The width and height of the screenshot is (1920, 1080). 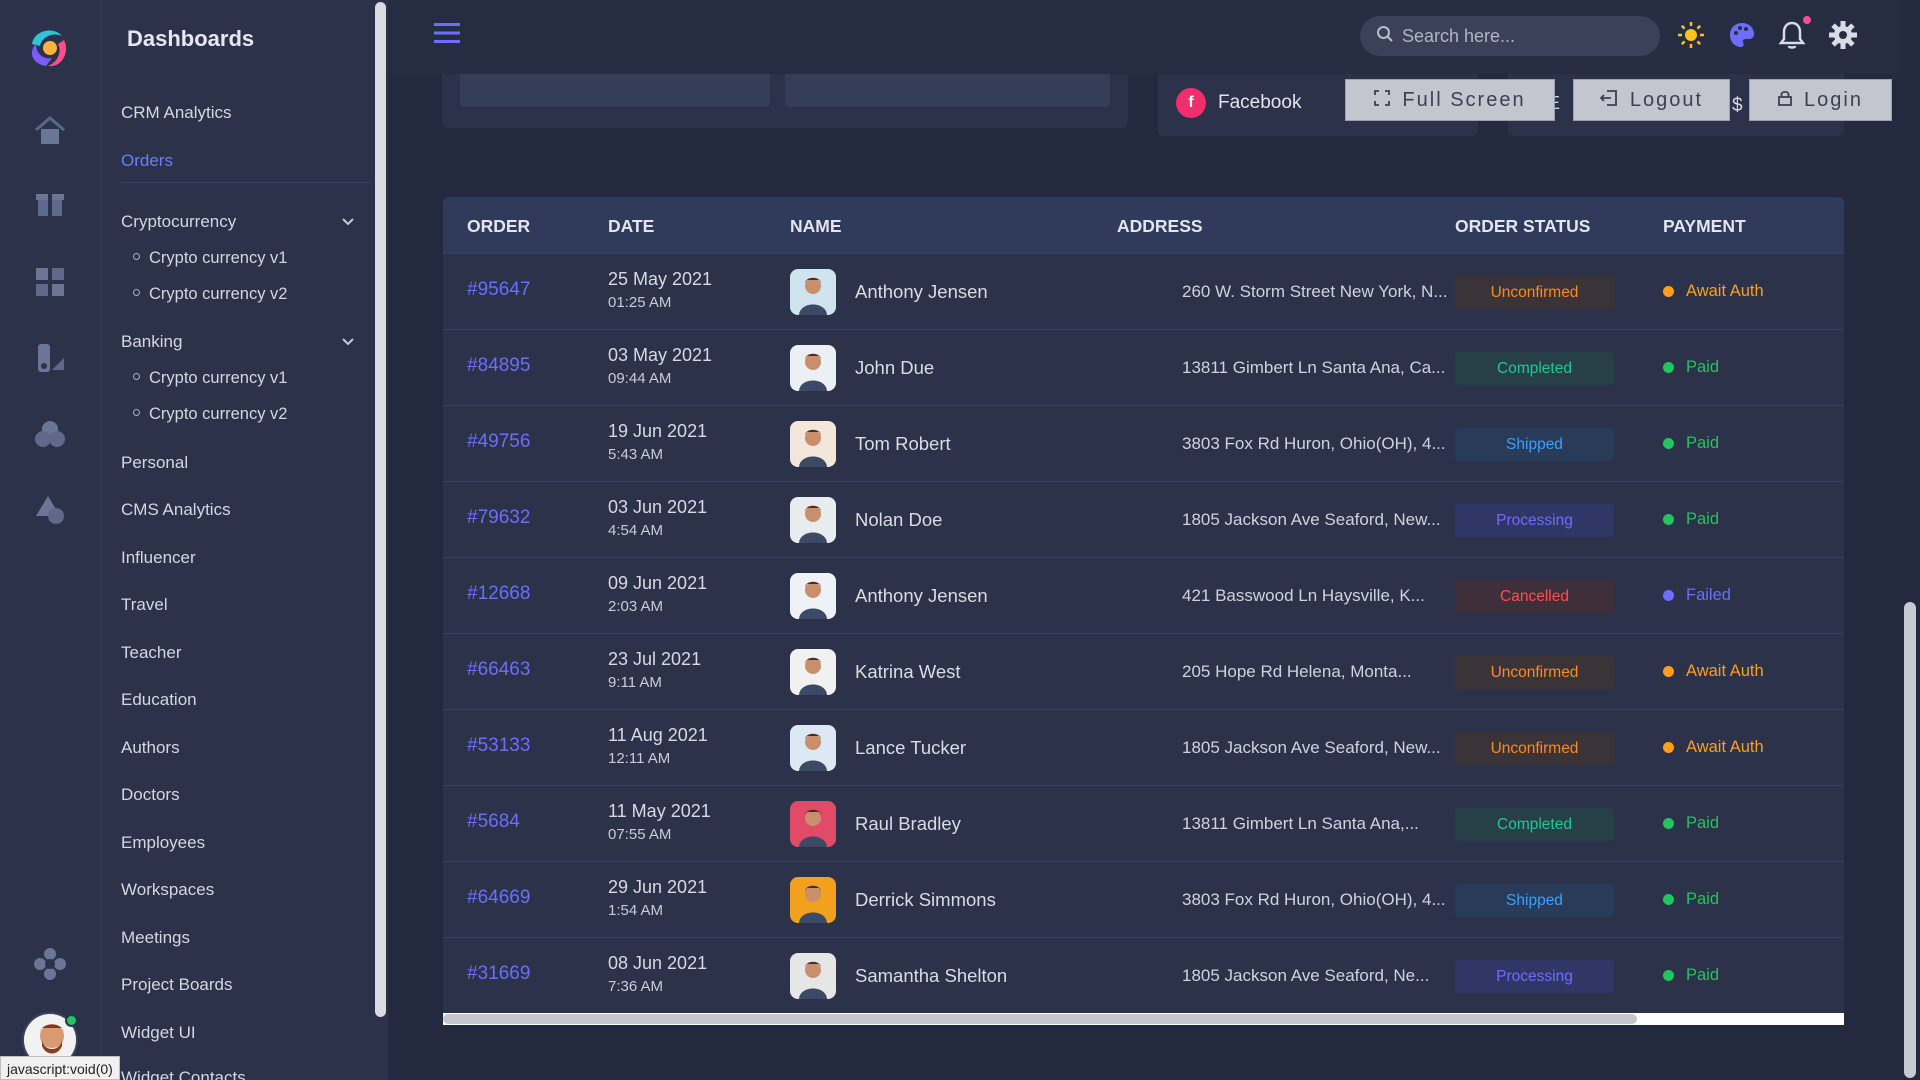 What do you see at coordinates (1742, 35) in the screenshot?
I see `palette-icon` at bounding box center [1742, 35].